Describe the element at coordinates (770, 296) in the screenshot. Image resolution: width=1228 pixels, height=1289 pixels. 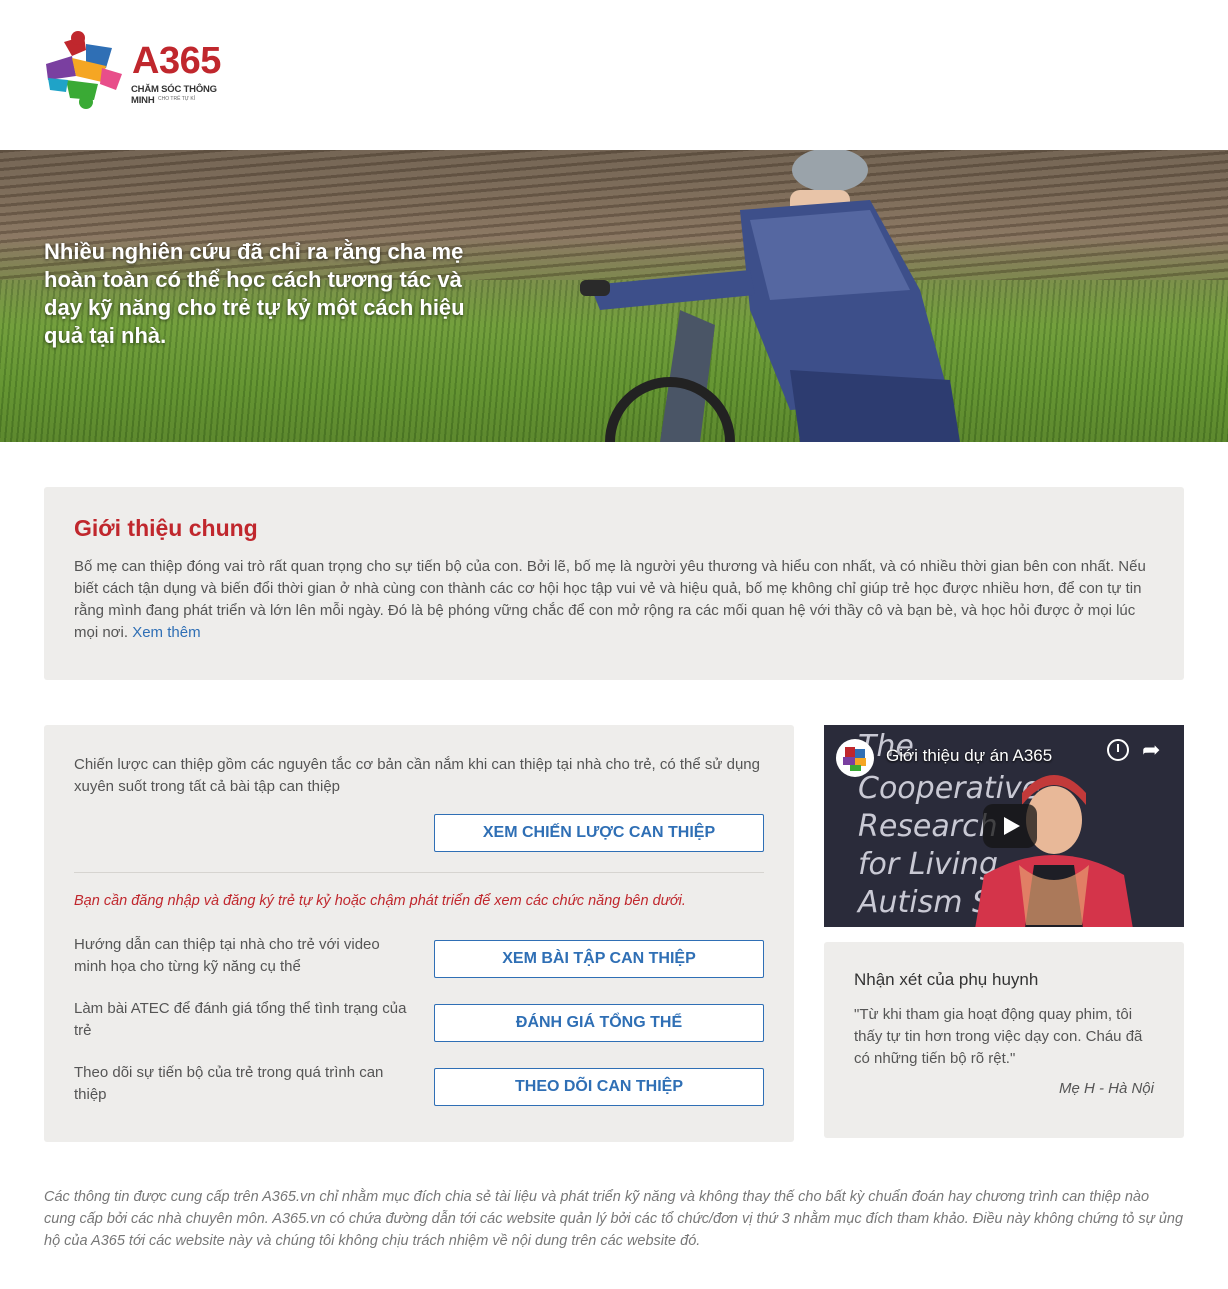
I see `child-on-bike-illustration` at that location.